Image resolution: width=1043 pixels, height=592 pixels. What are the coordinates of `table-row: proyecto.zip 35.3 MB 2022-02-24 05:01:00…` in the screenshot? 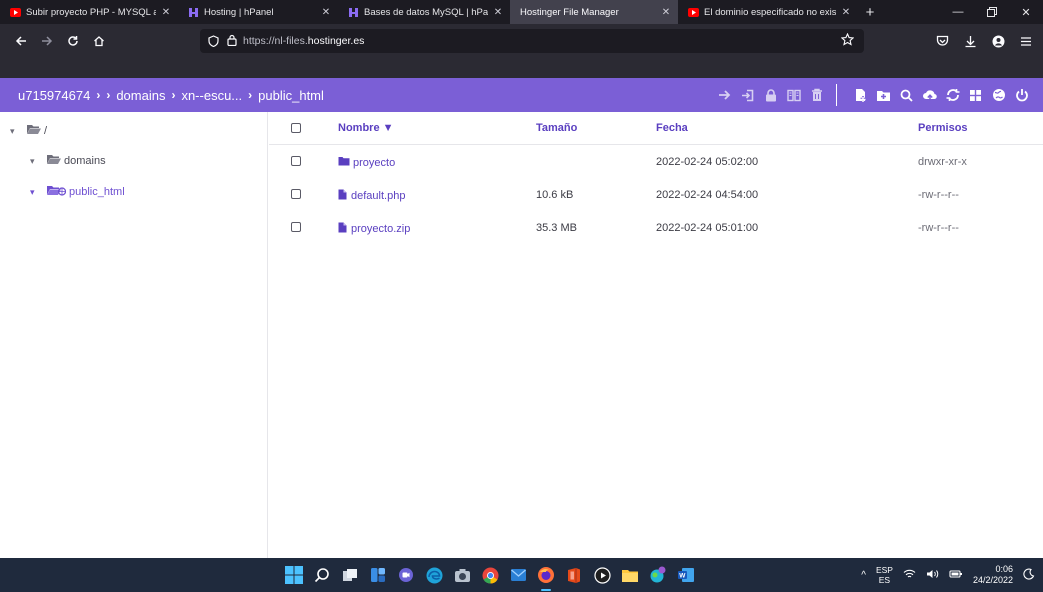 It's located at (656, 227).